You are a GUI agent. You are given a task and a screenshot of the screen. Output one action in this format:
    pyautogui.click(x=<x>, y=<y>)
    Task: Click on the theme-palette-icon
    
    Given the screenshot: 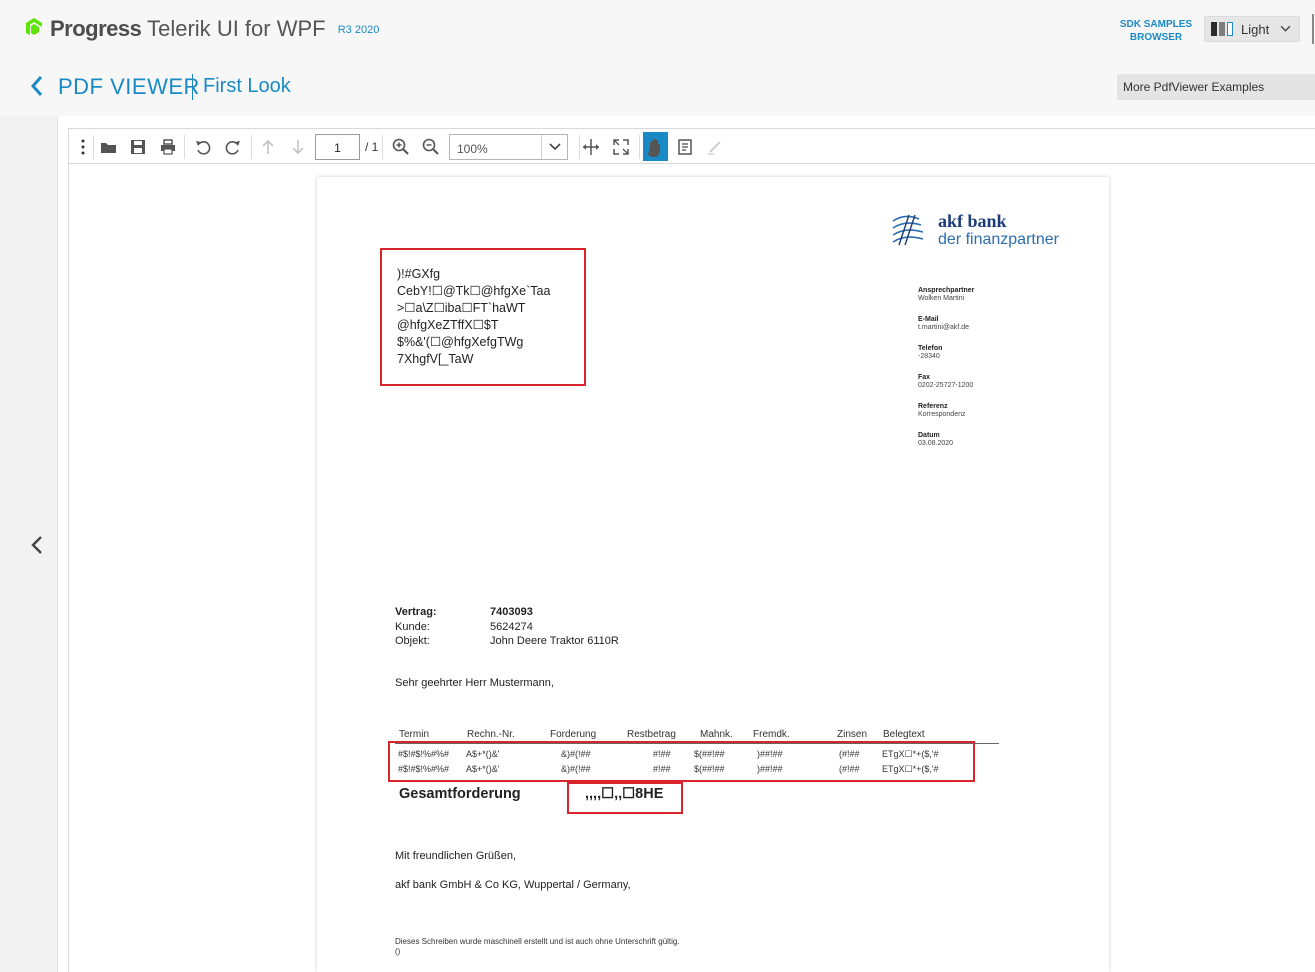 What is the action you would take?
    pyautogui.click(x=1222, y=29)
    